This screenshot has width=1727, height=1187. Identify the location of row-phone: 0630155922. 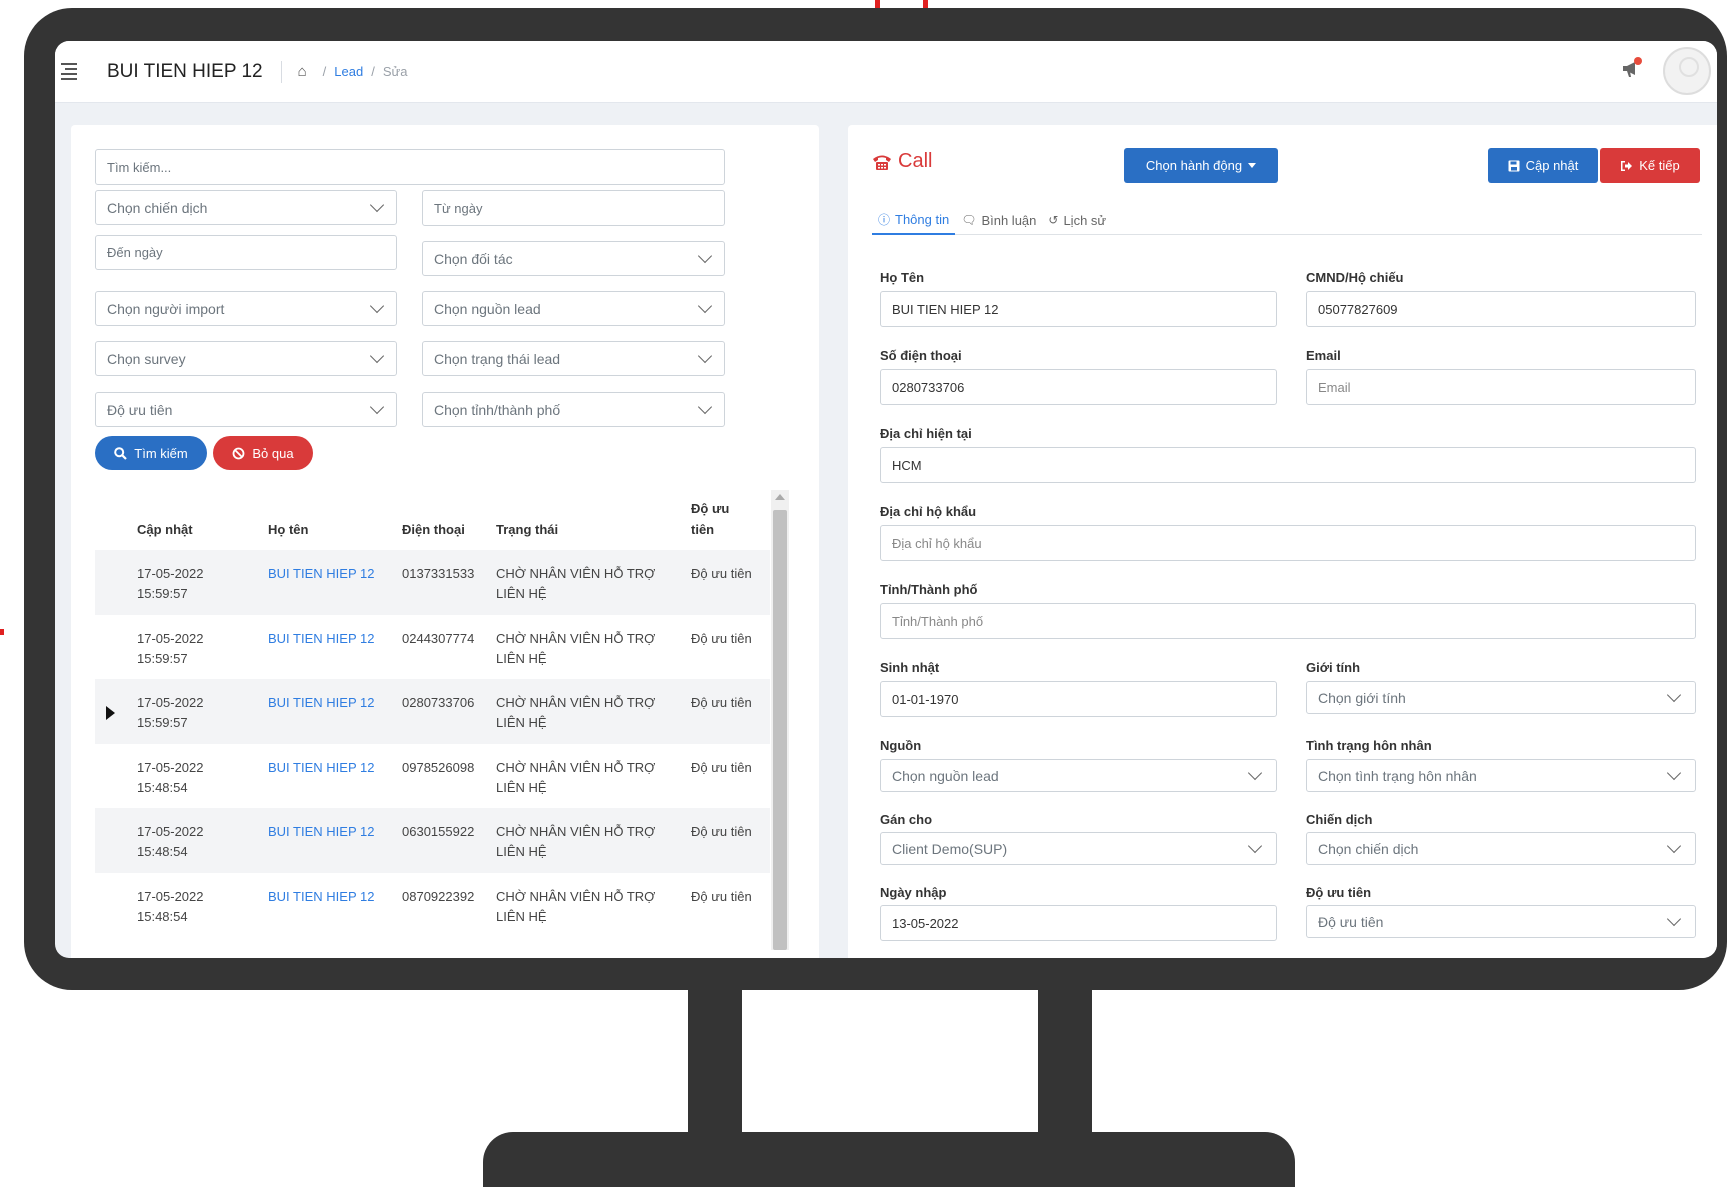
(438, 831).